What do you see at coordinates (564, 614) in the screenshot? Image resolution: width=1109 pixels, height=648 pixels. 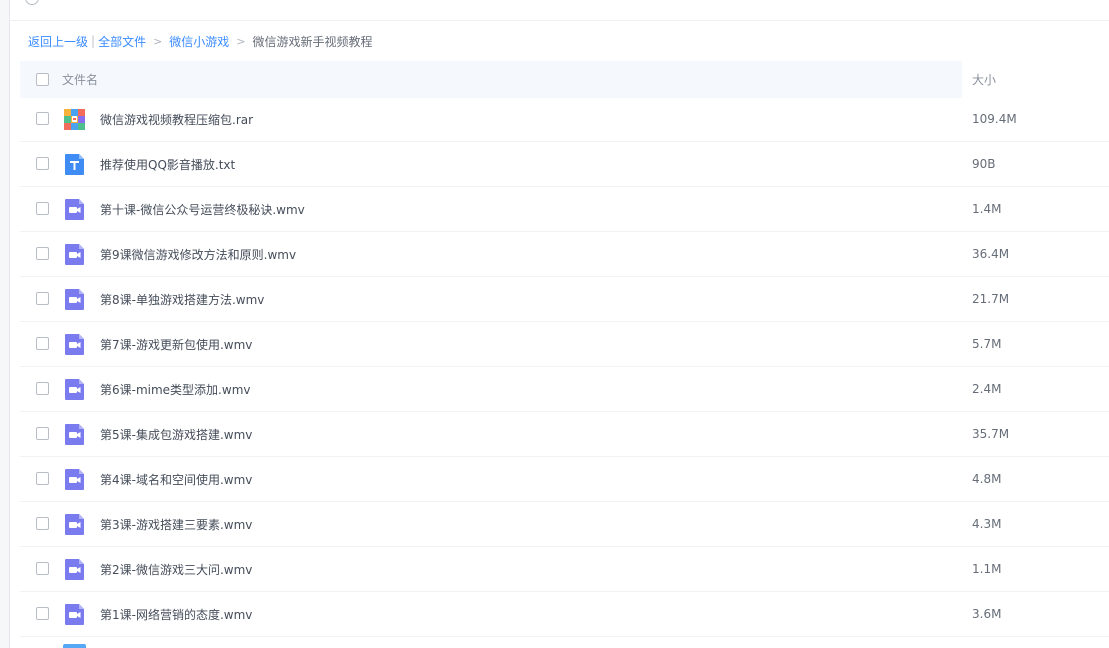 I see `table-row: 第1课-网络营销的态度.wmv 3.6M` at bounding box center [564, 614].